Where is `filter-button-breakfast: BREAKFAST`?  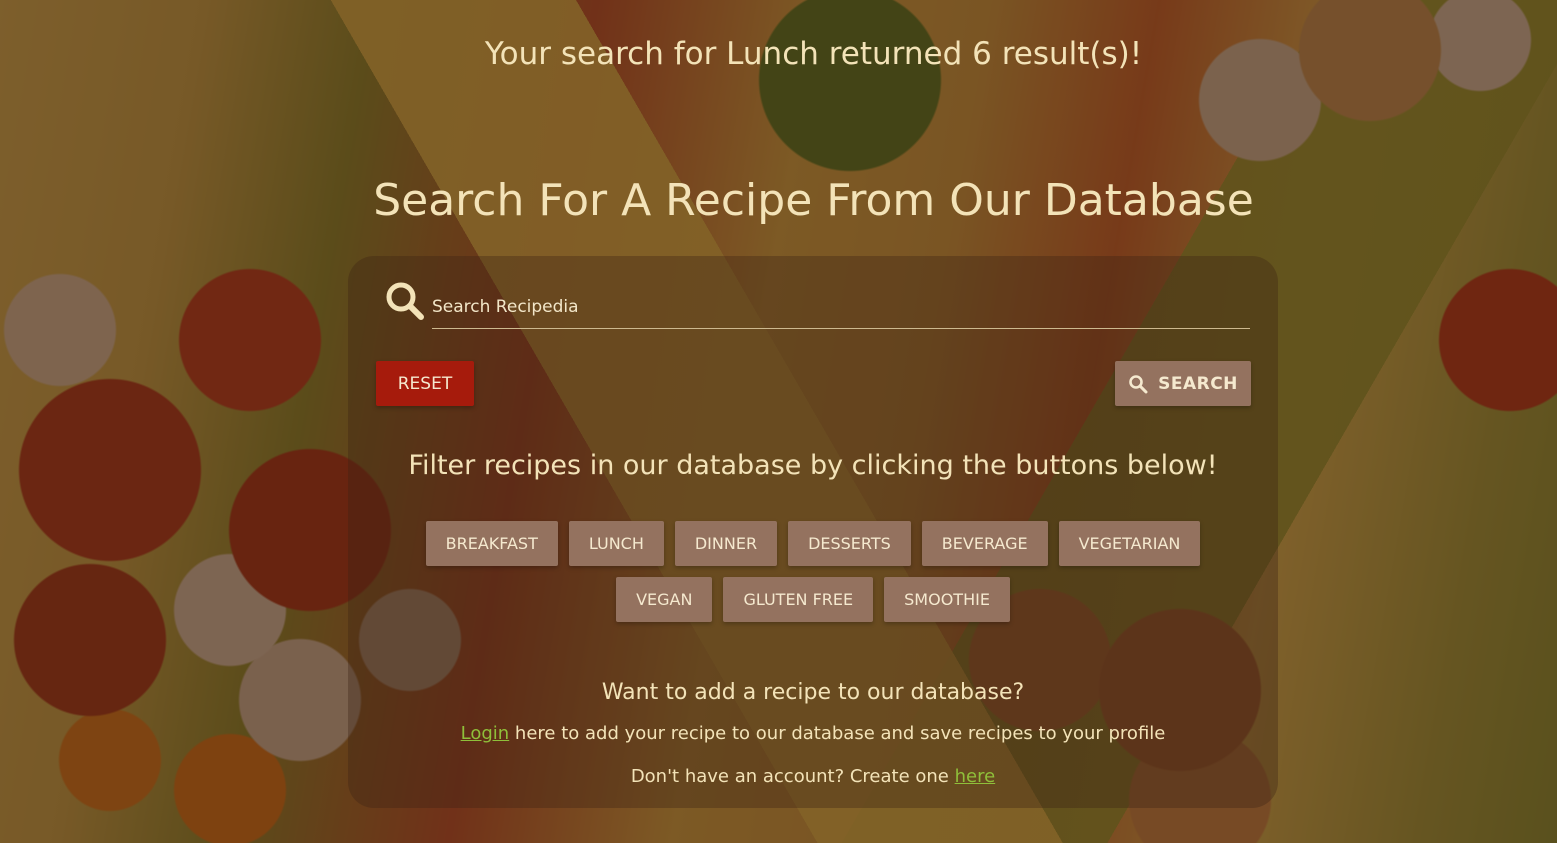 filter-button-breakfast: BREAKFAST is located at coordinates (491, 543).